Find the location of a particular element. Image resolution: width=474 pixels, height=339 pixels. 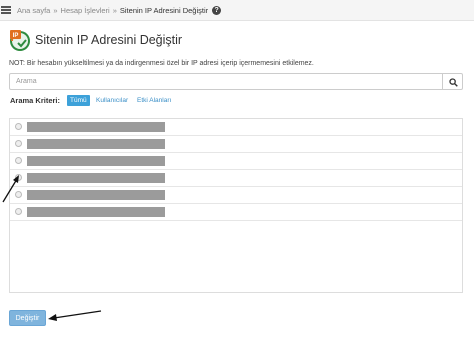

filter-users-link: Kullanıcılar is located at coordinates (112, 100).